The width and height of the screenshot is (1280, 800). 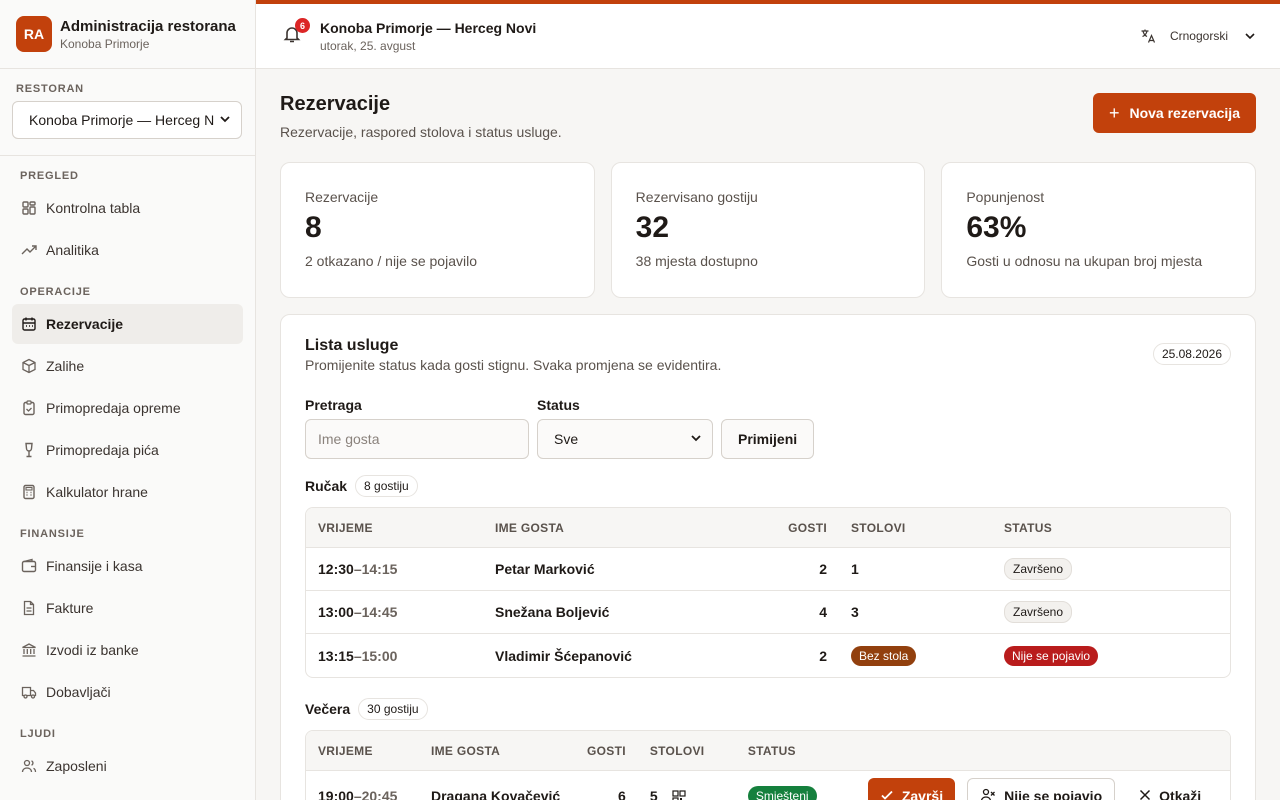 I want to click on stat-value: 32, so click(x=652, y=227).